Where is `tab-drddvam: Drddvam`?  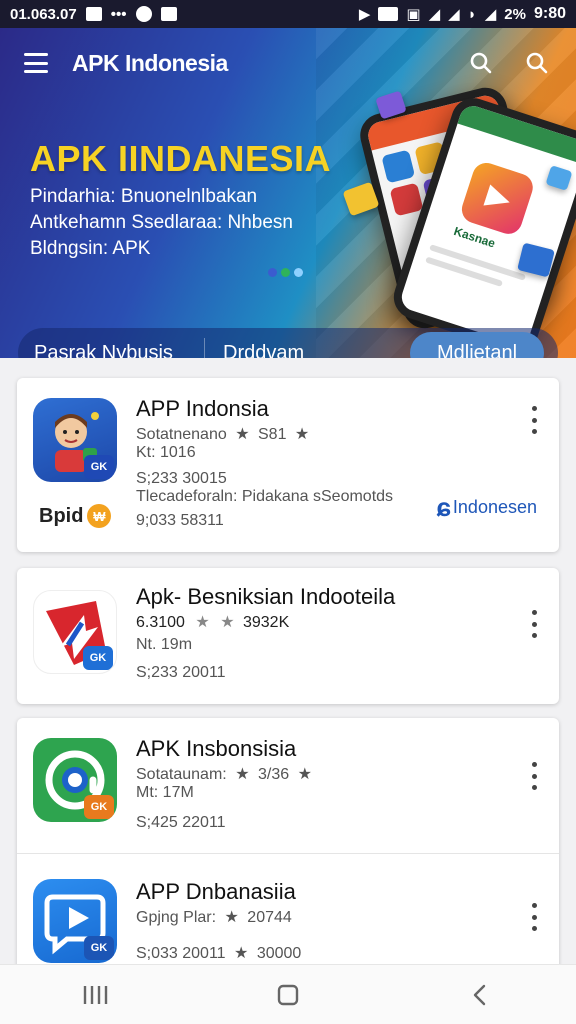 tab-drddvam: Drddvam is located at coordinates (254, 343).